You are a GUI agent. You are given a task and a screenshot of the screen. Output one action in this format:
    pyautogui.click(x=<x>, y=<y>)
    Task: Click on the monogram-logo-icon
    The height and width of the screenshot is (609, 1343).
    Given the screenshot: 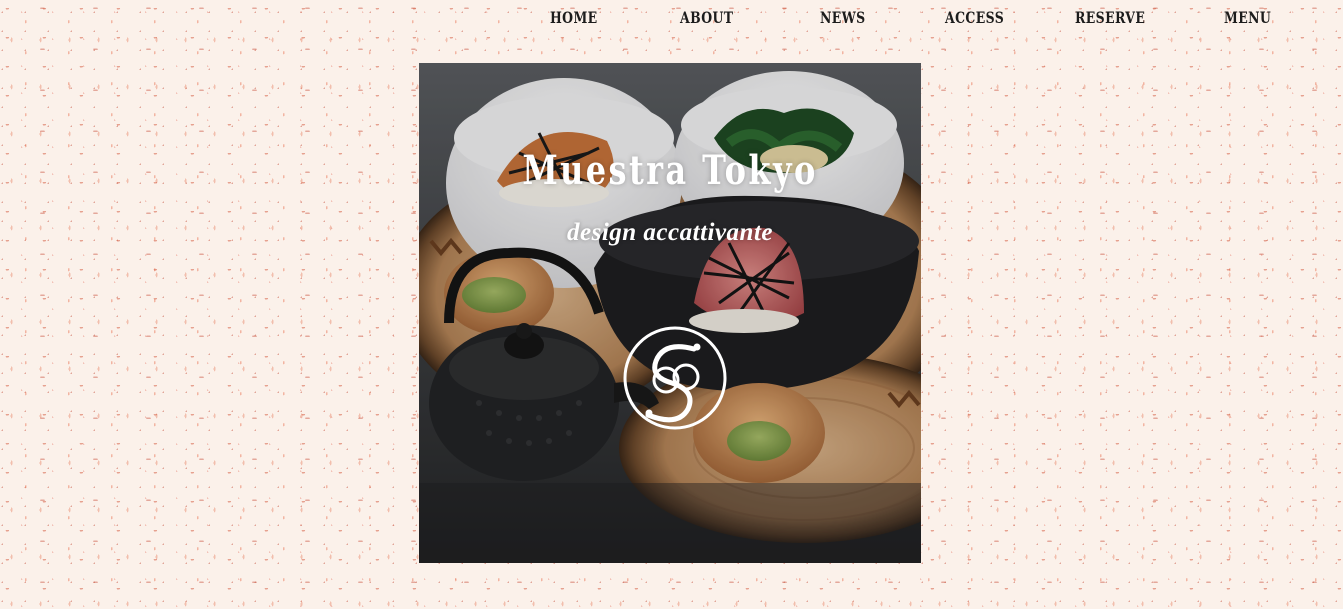 What is the action you would take?
    pyautogui.click(x=675, y=378)
    